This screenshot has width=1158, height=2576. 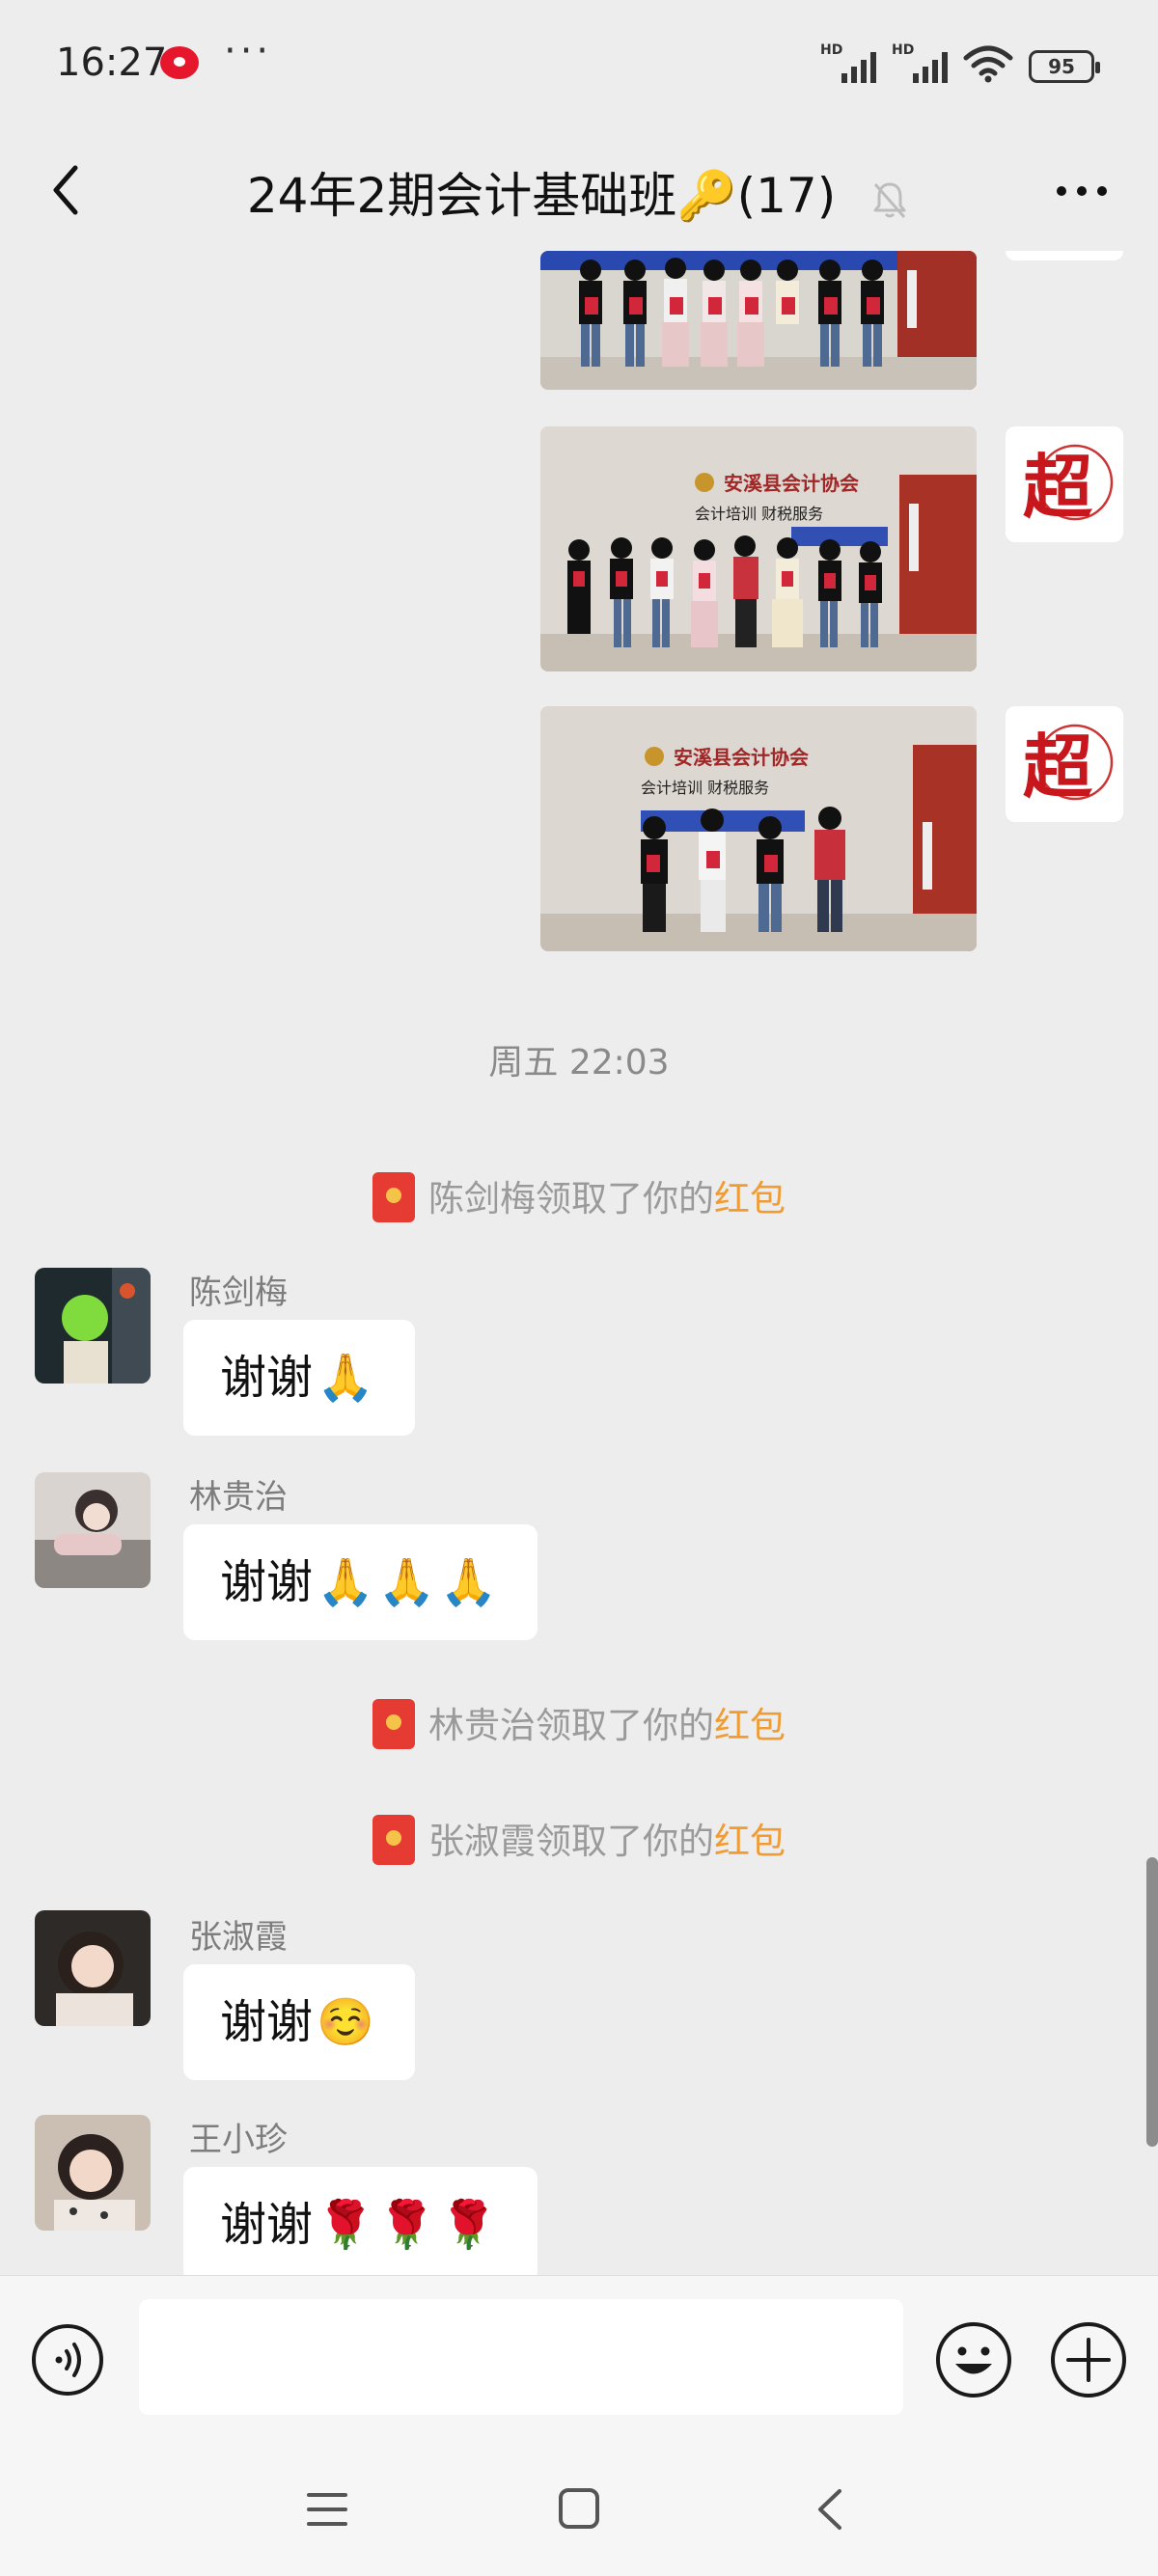 What do you see at coordinates (889, 200) in the screenshot?
I see `mute-bell-icon` at bounding box center [889, 200].